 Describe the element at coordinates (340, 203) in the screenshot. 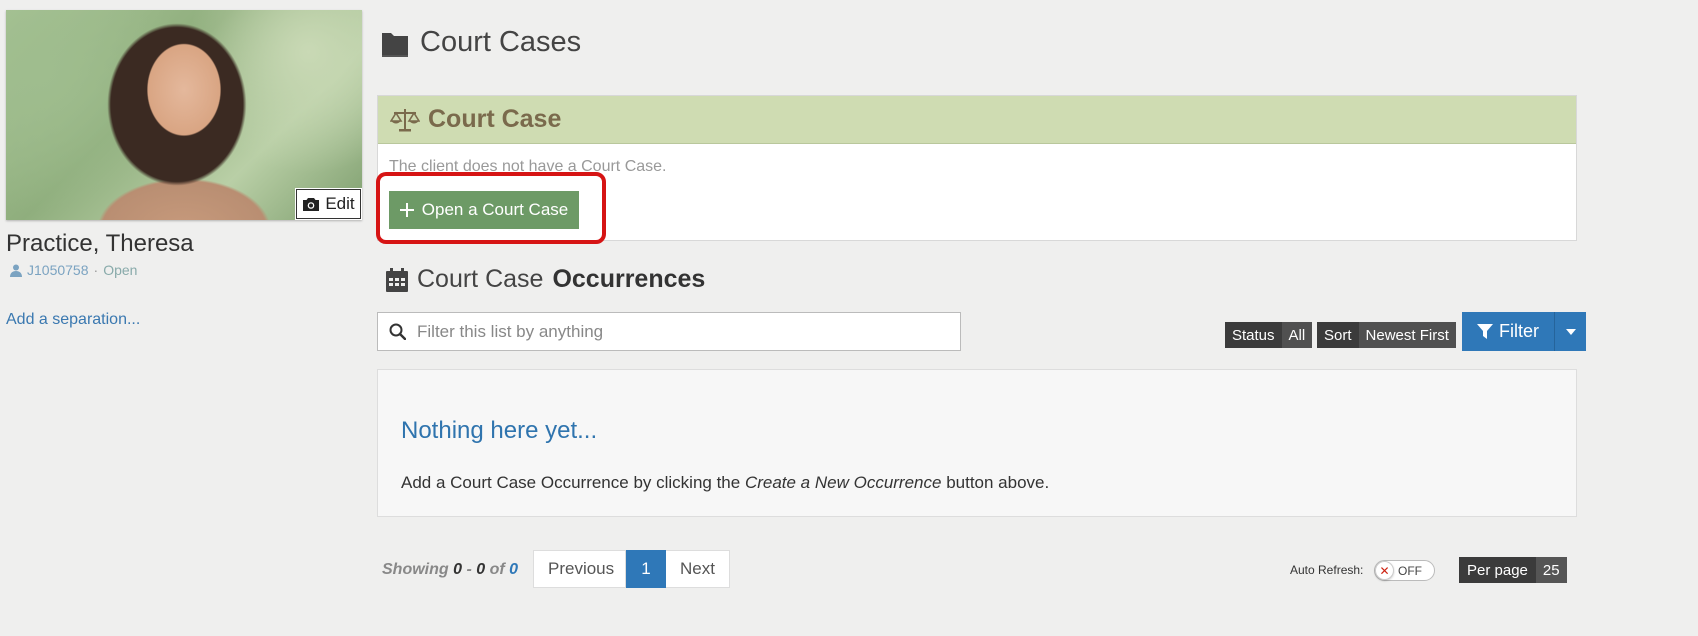

I see `edit-photo-label: Edit` at that location.